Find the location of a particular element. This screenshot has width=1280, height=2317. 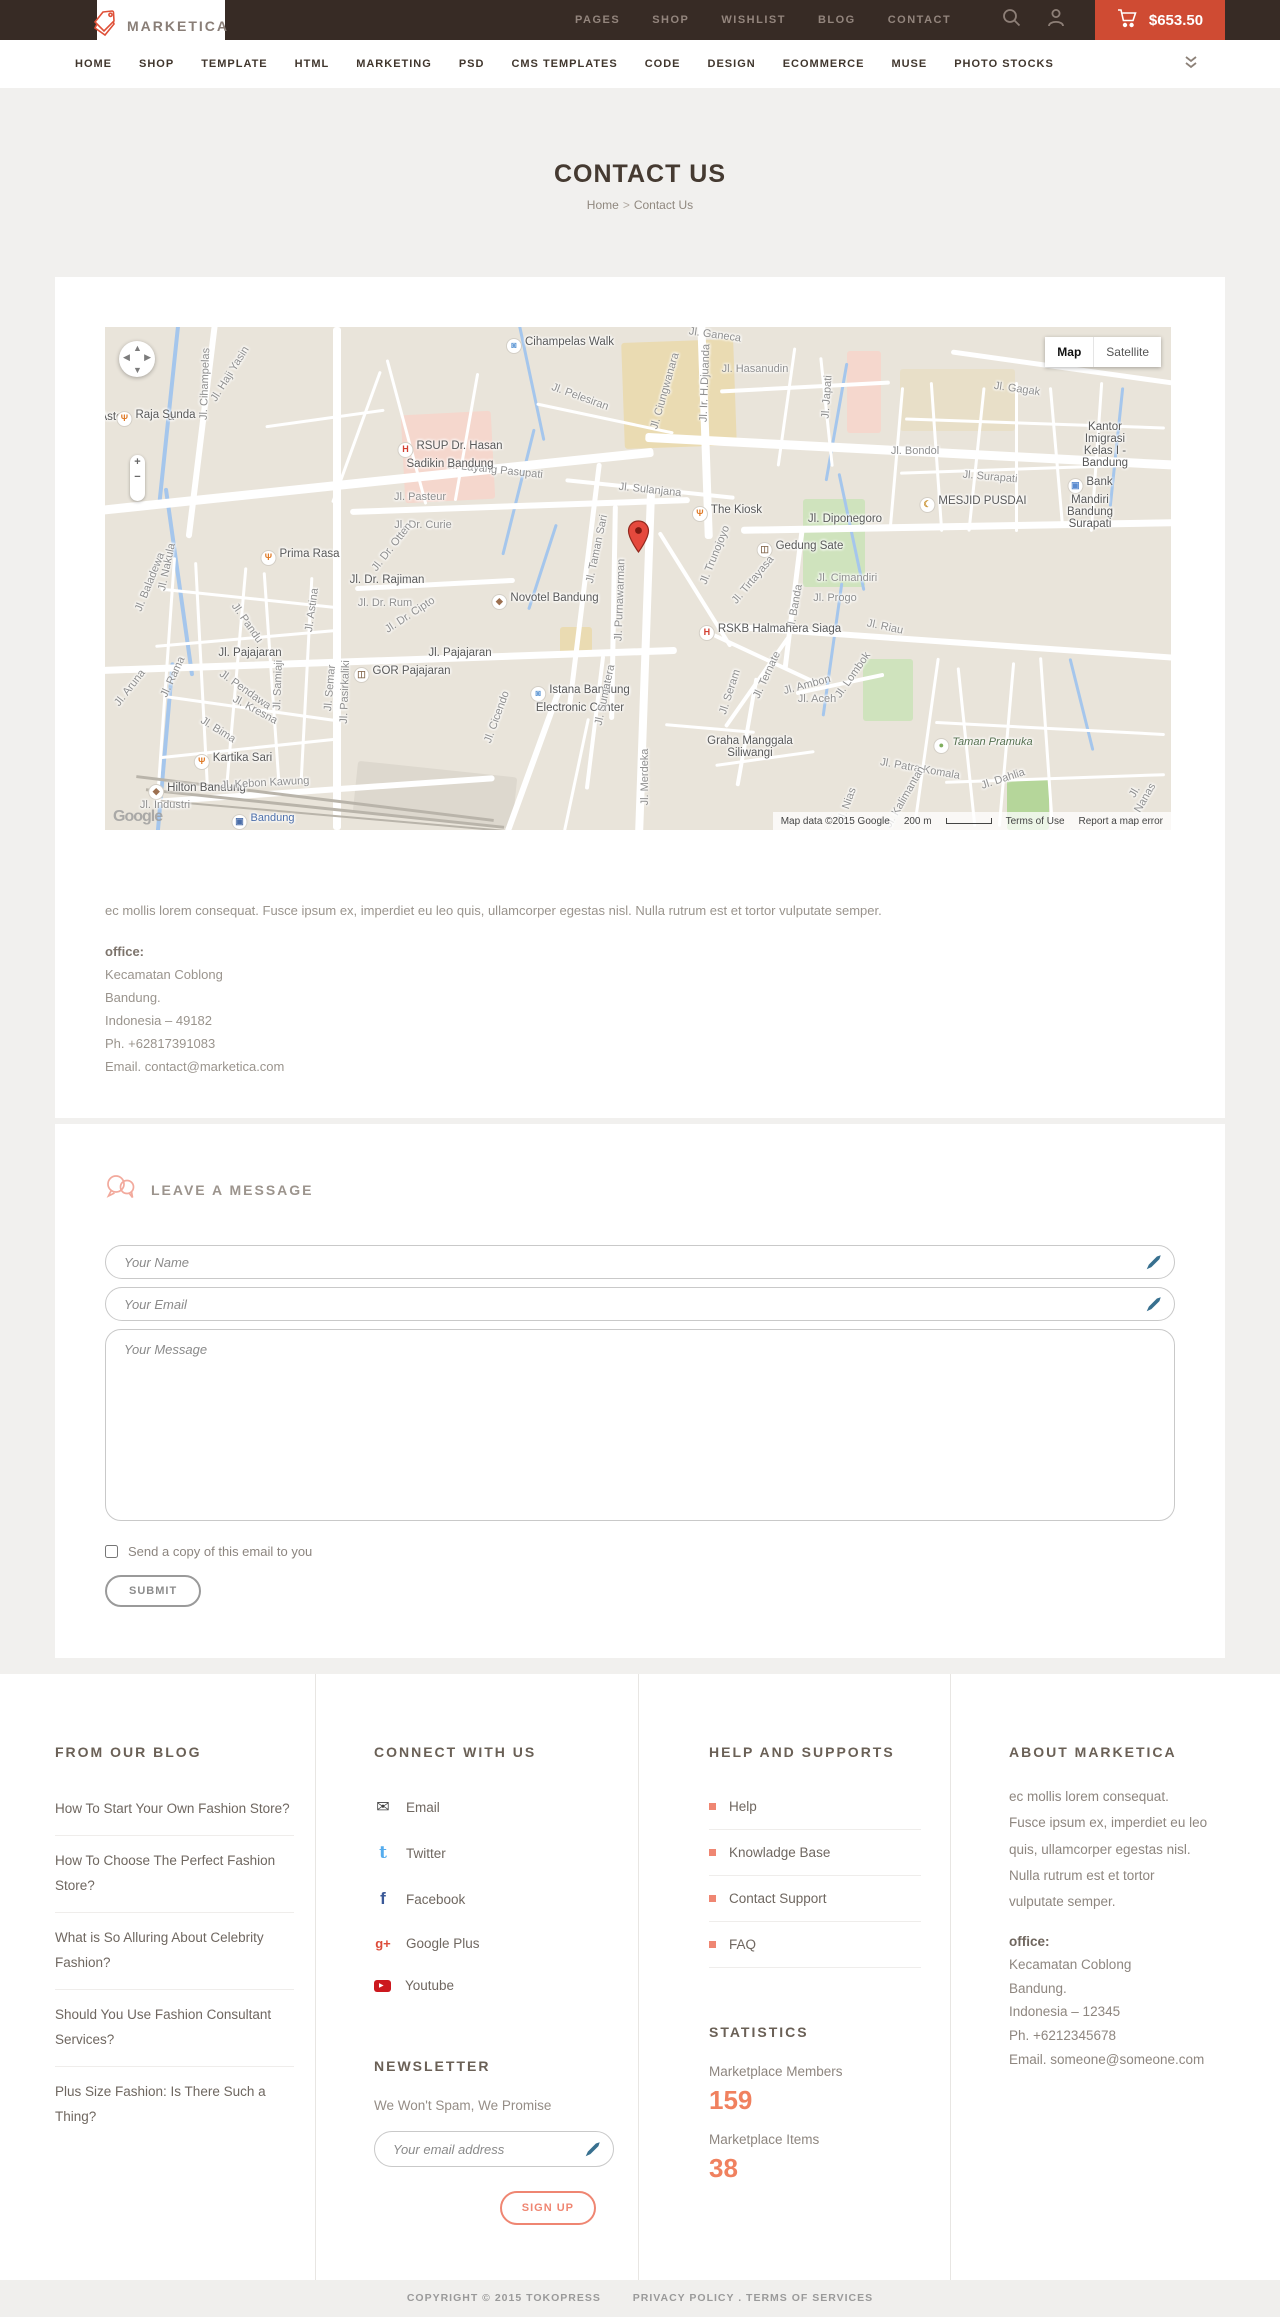

email-input is located at coordinates (640, 1304).